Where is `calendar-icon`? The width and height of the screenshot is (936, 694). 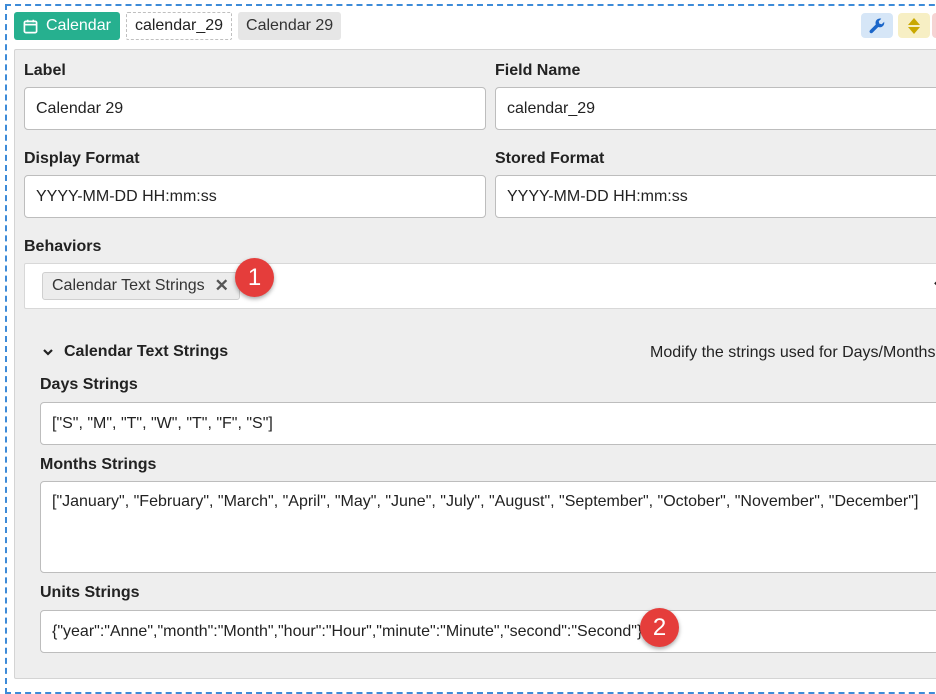
calendar-icon is located at coordinates (30, 26).